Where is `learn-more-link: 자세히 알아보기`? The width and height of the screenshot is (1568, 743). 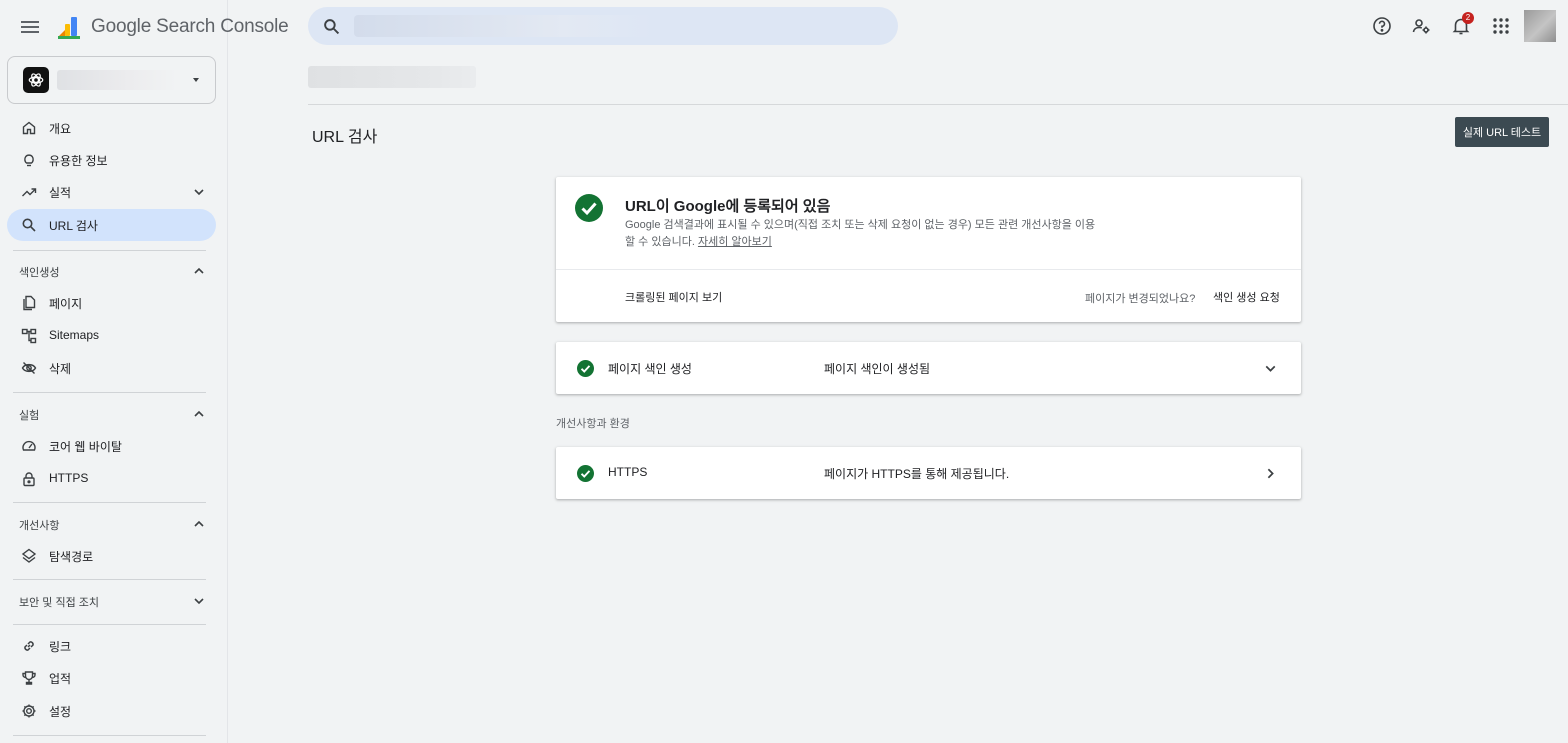 learn-more-link: 자세히 알아보기 is located at coordinates (735, 242).